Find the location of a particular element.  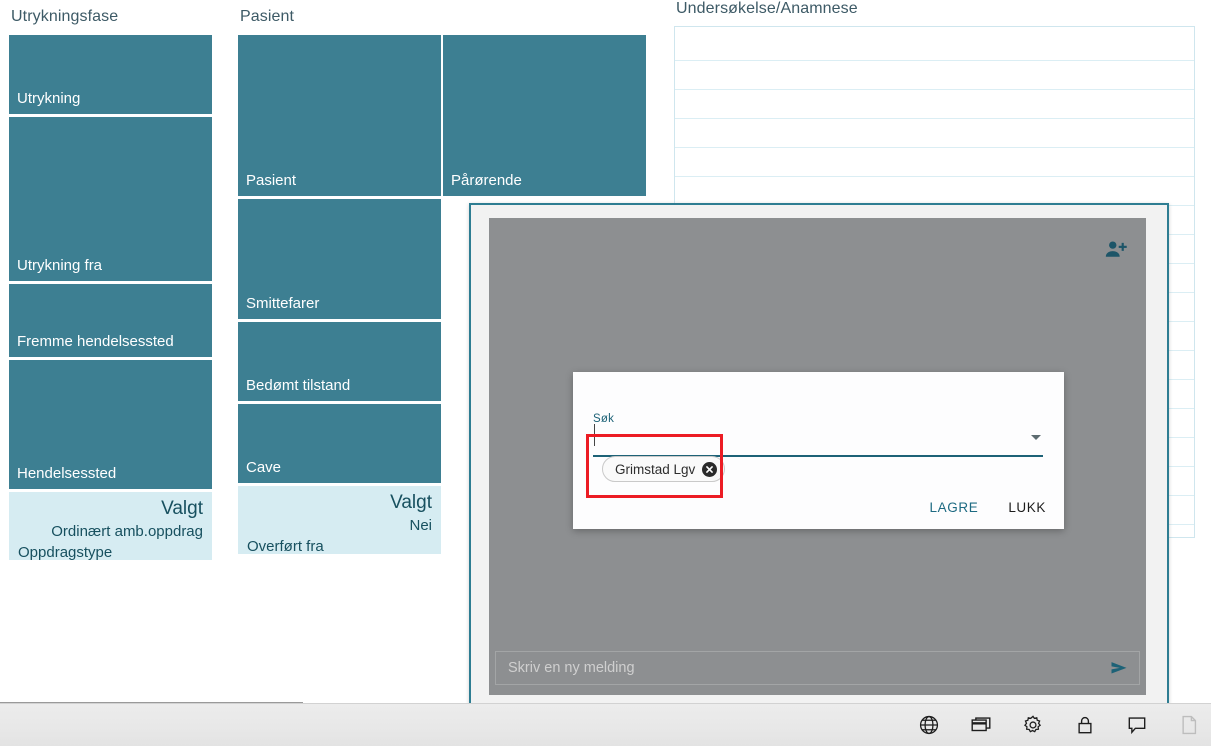

chevron-down-icon is located at coordinates (1036, 437).